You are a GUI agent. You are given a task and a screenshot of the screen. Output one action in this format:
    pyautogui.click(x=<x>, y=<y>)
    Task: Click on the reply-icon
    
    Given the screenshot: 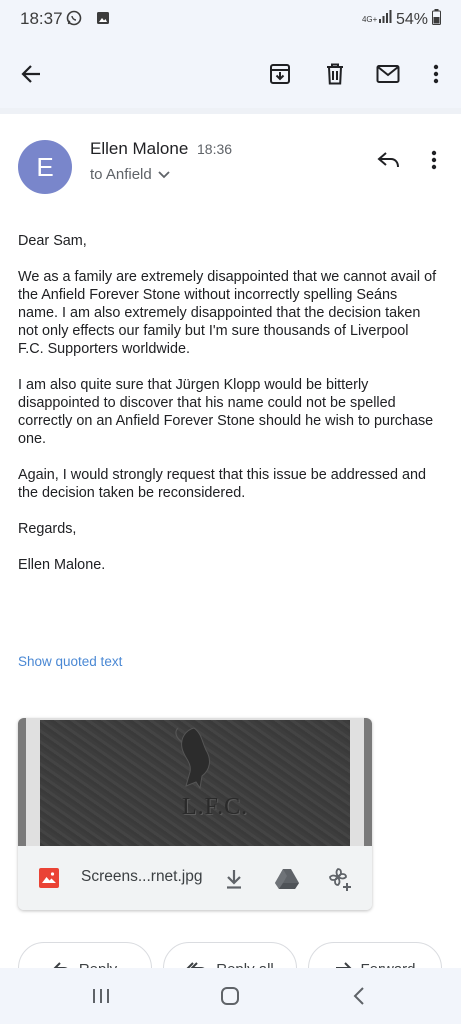 What is the action you would take?
    pyautogui.click(x=390, y=163)
    